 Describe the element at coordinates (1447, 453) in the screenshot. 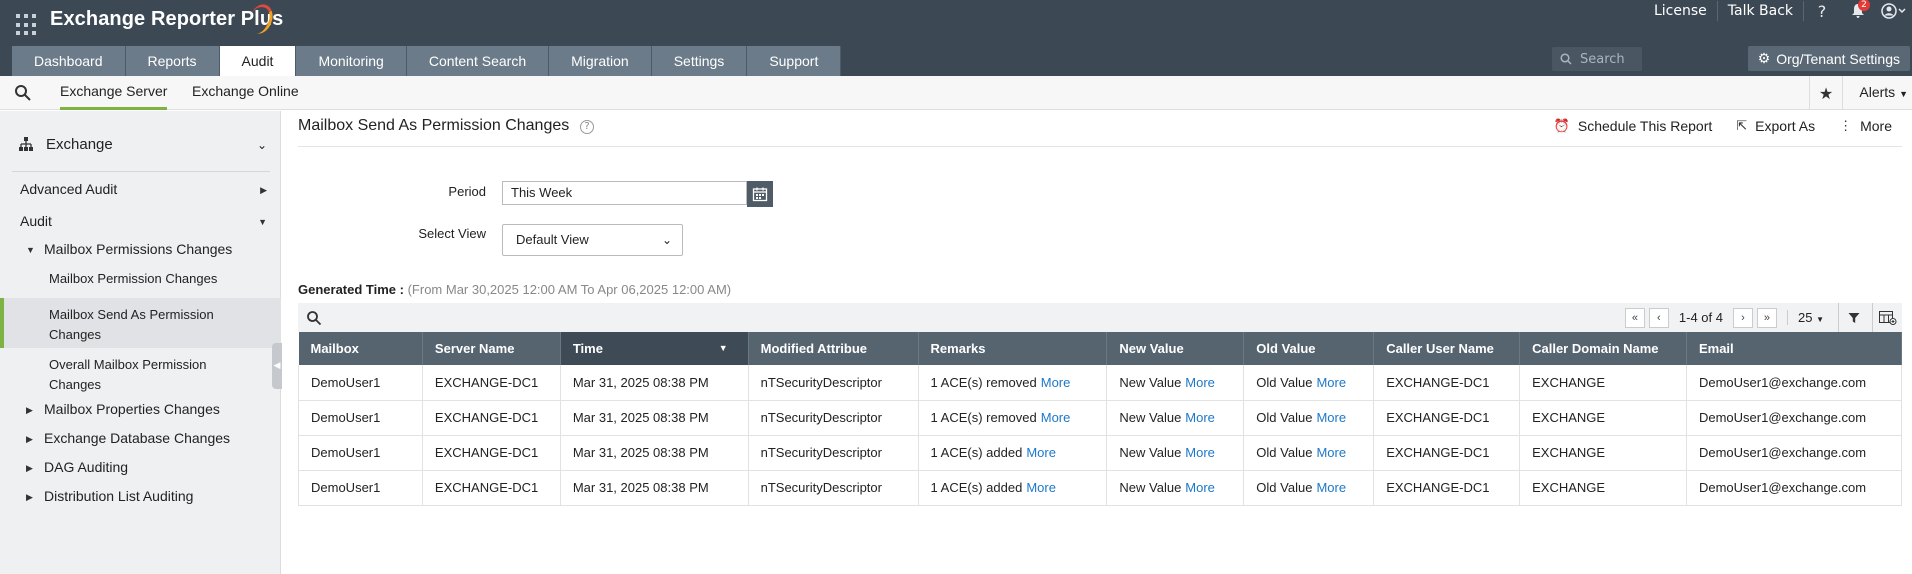

I see `cell-caller-user-name: EXCHANGE-DC1` at that location.